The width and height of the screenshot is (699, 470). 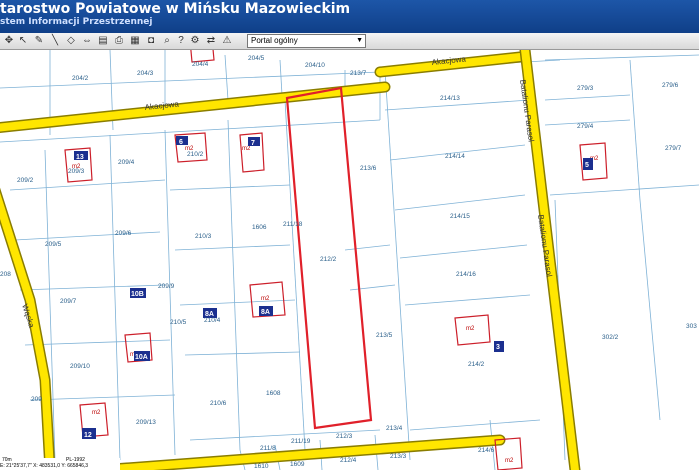 I want to click on parcel-label: 204/4, so click(x=200, y=64).